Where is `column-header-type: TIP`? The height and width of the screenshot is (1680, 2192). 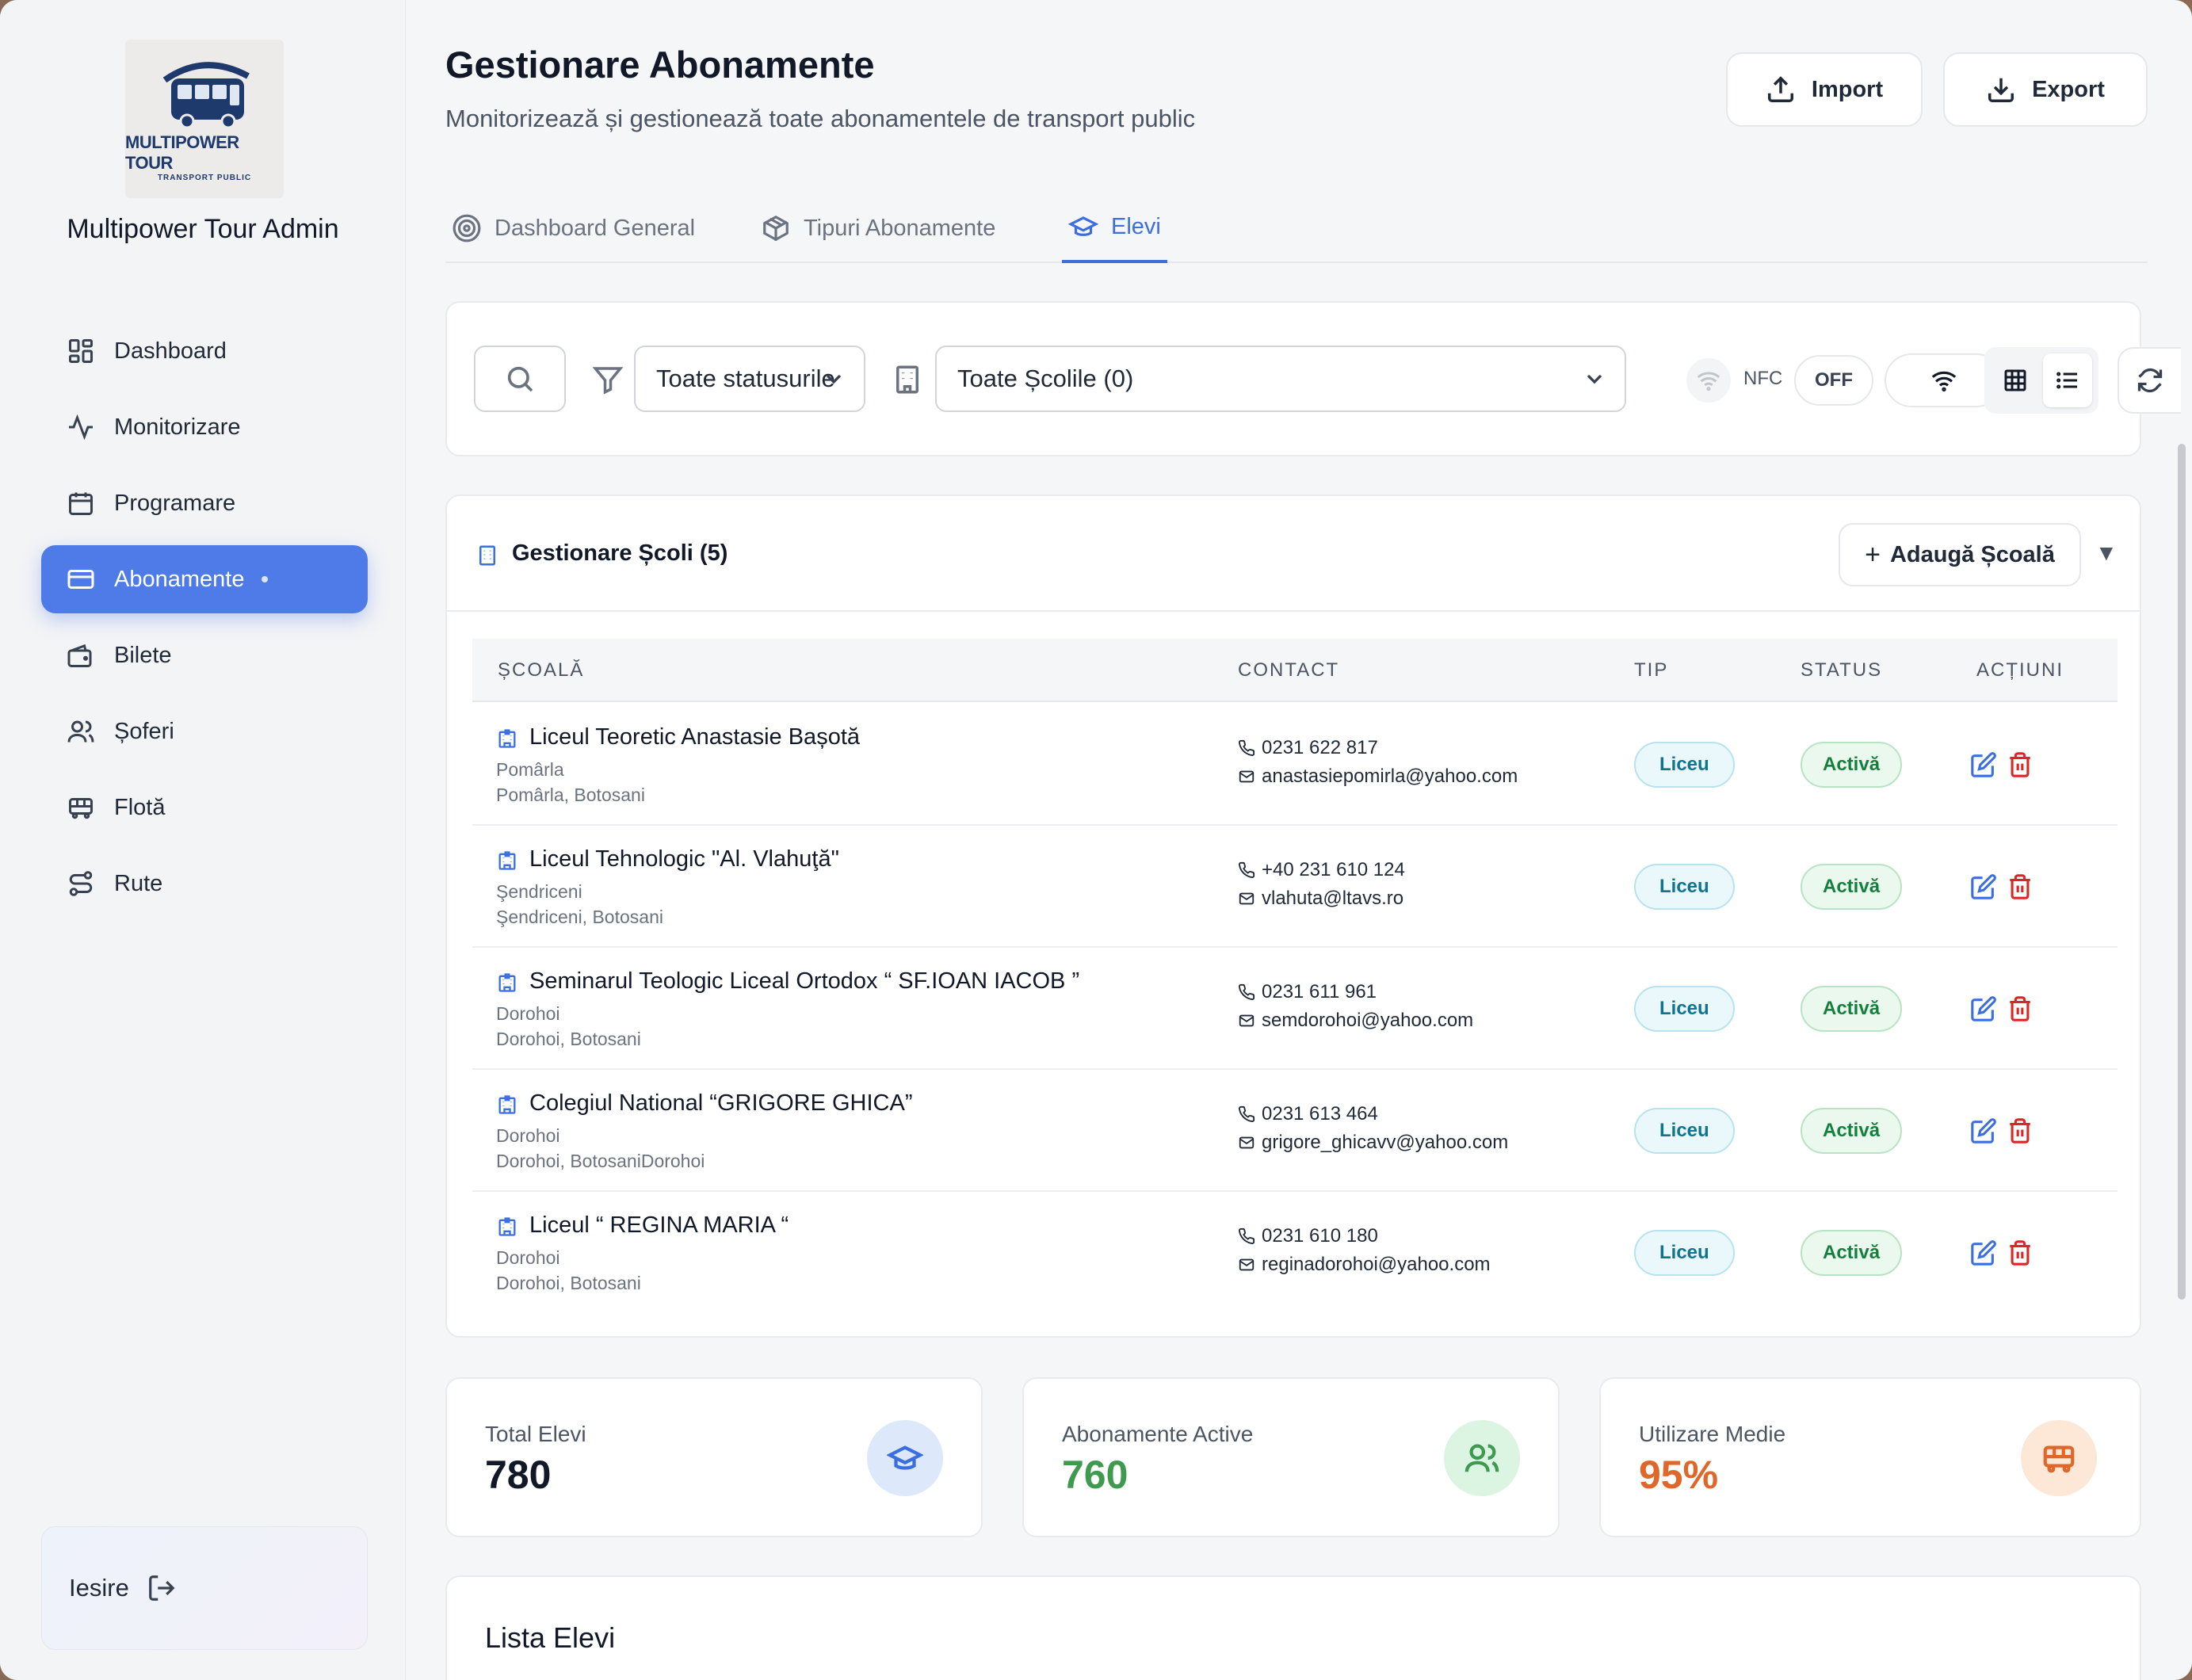
column-header-type: TIP is located at coordinates (1651, 670).